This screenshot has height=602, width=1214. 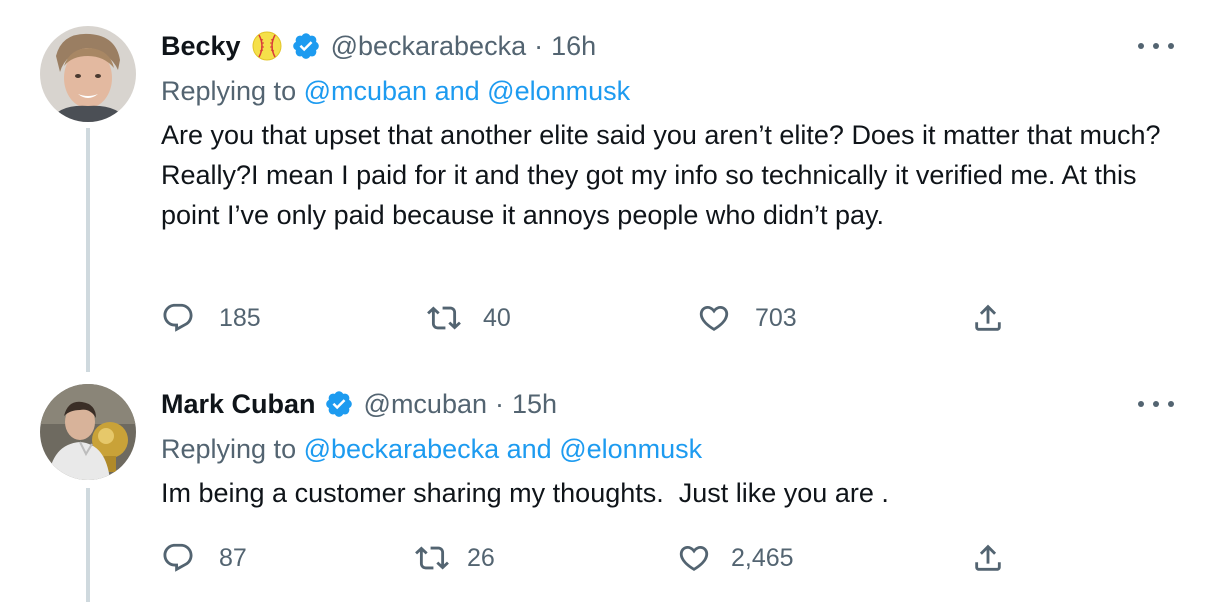 What do you see at coordinates (240, 317) in the screenshot?
I see `reply-count: 185` at bounding box center [240, 317].